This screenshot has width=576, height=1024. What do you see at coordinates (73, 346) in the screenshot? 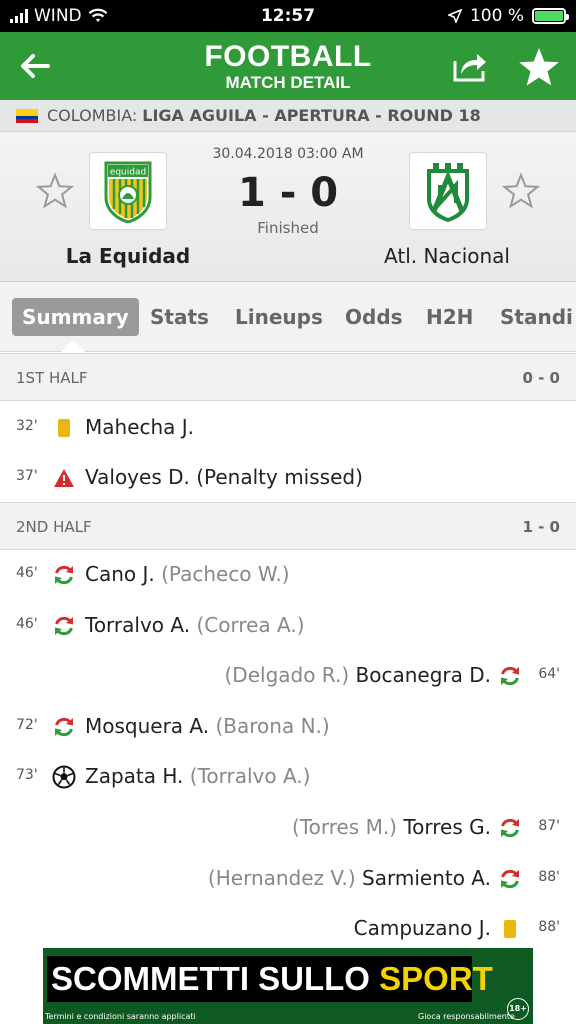
I see `active-tab-pointer` at bounding box center [73, 346].